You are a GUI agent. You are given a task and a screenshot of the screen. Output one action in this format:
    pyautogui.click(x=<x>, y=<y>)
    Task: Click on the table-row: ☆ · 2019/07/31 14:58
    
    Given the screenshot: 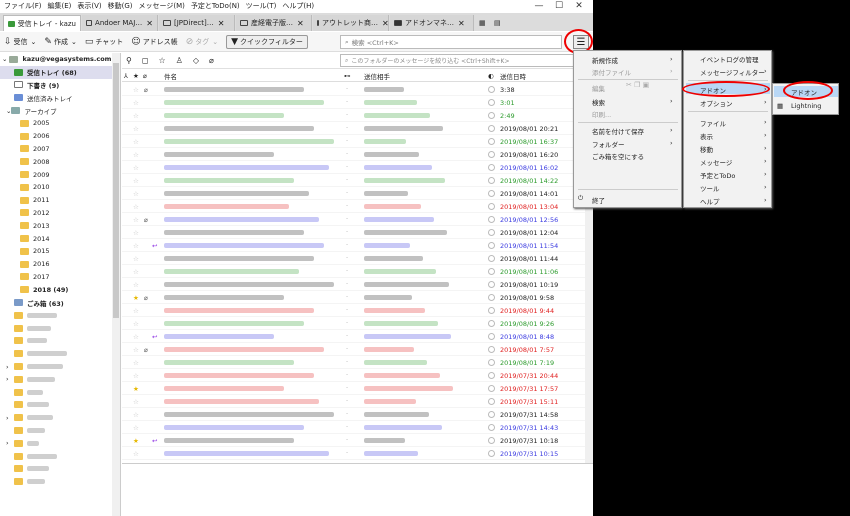 What is the action you would take?
    pyautogui.click(x=353, y=414)
    